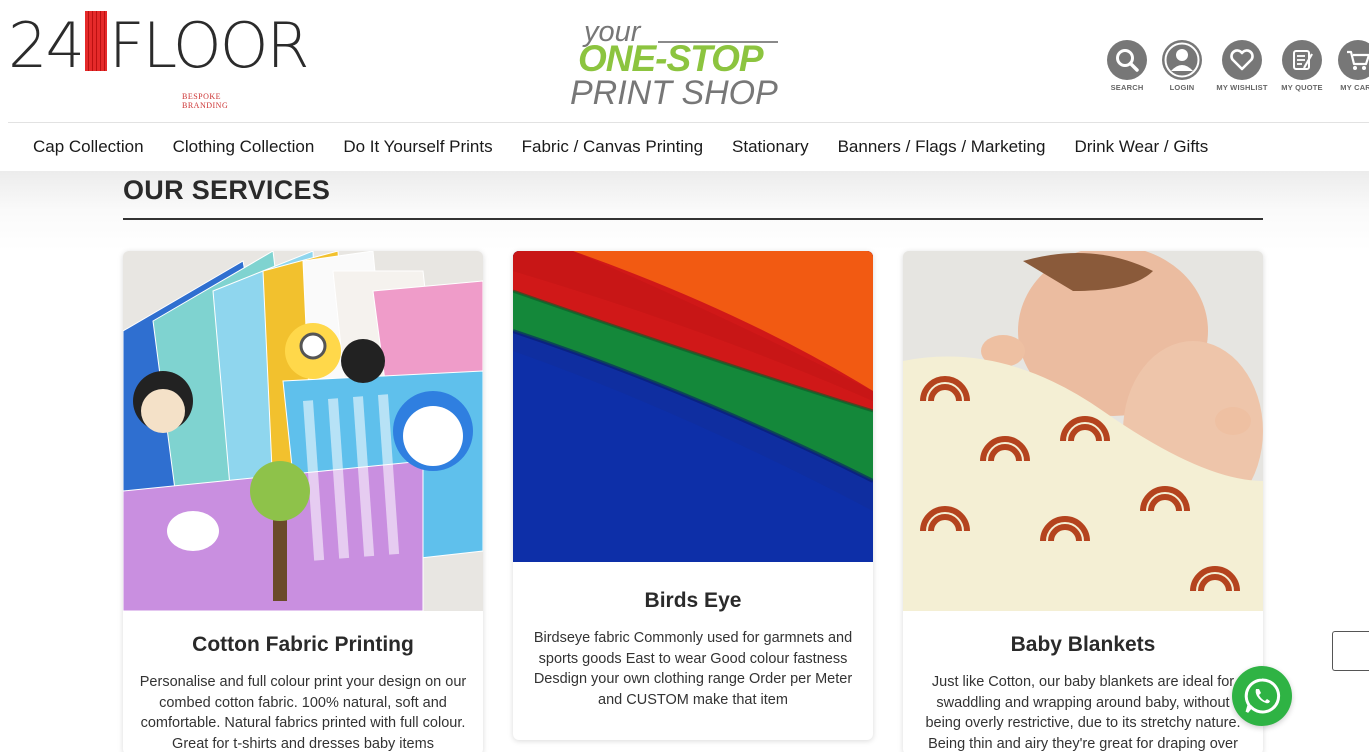 This screenshot has height=752, width=1369. What do you see at coordinates (1182, 60) in the screenshot?
I see `login-icon` at bounding box center [1182, 60].